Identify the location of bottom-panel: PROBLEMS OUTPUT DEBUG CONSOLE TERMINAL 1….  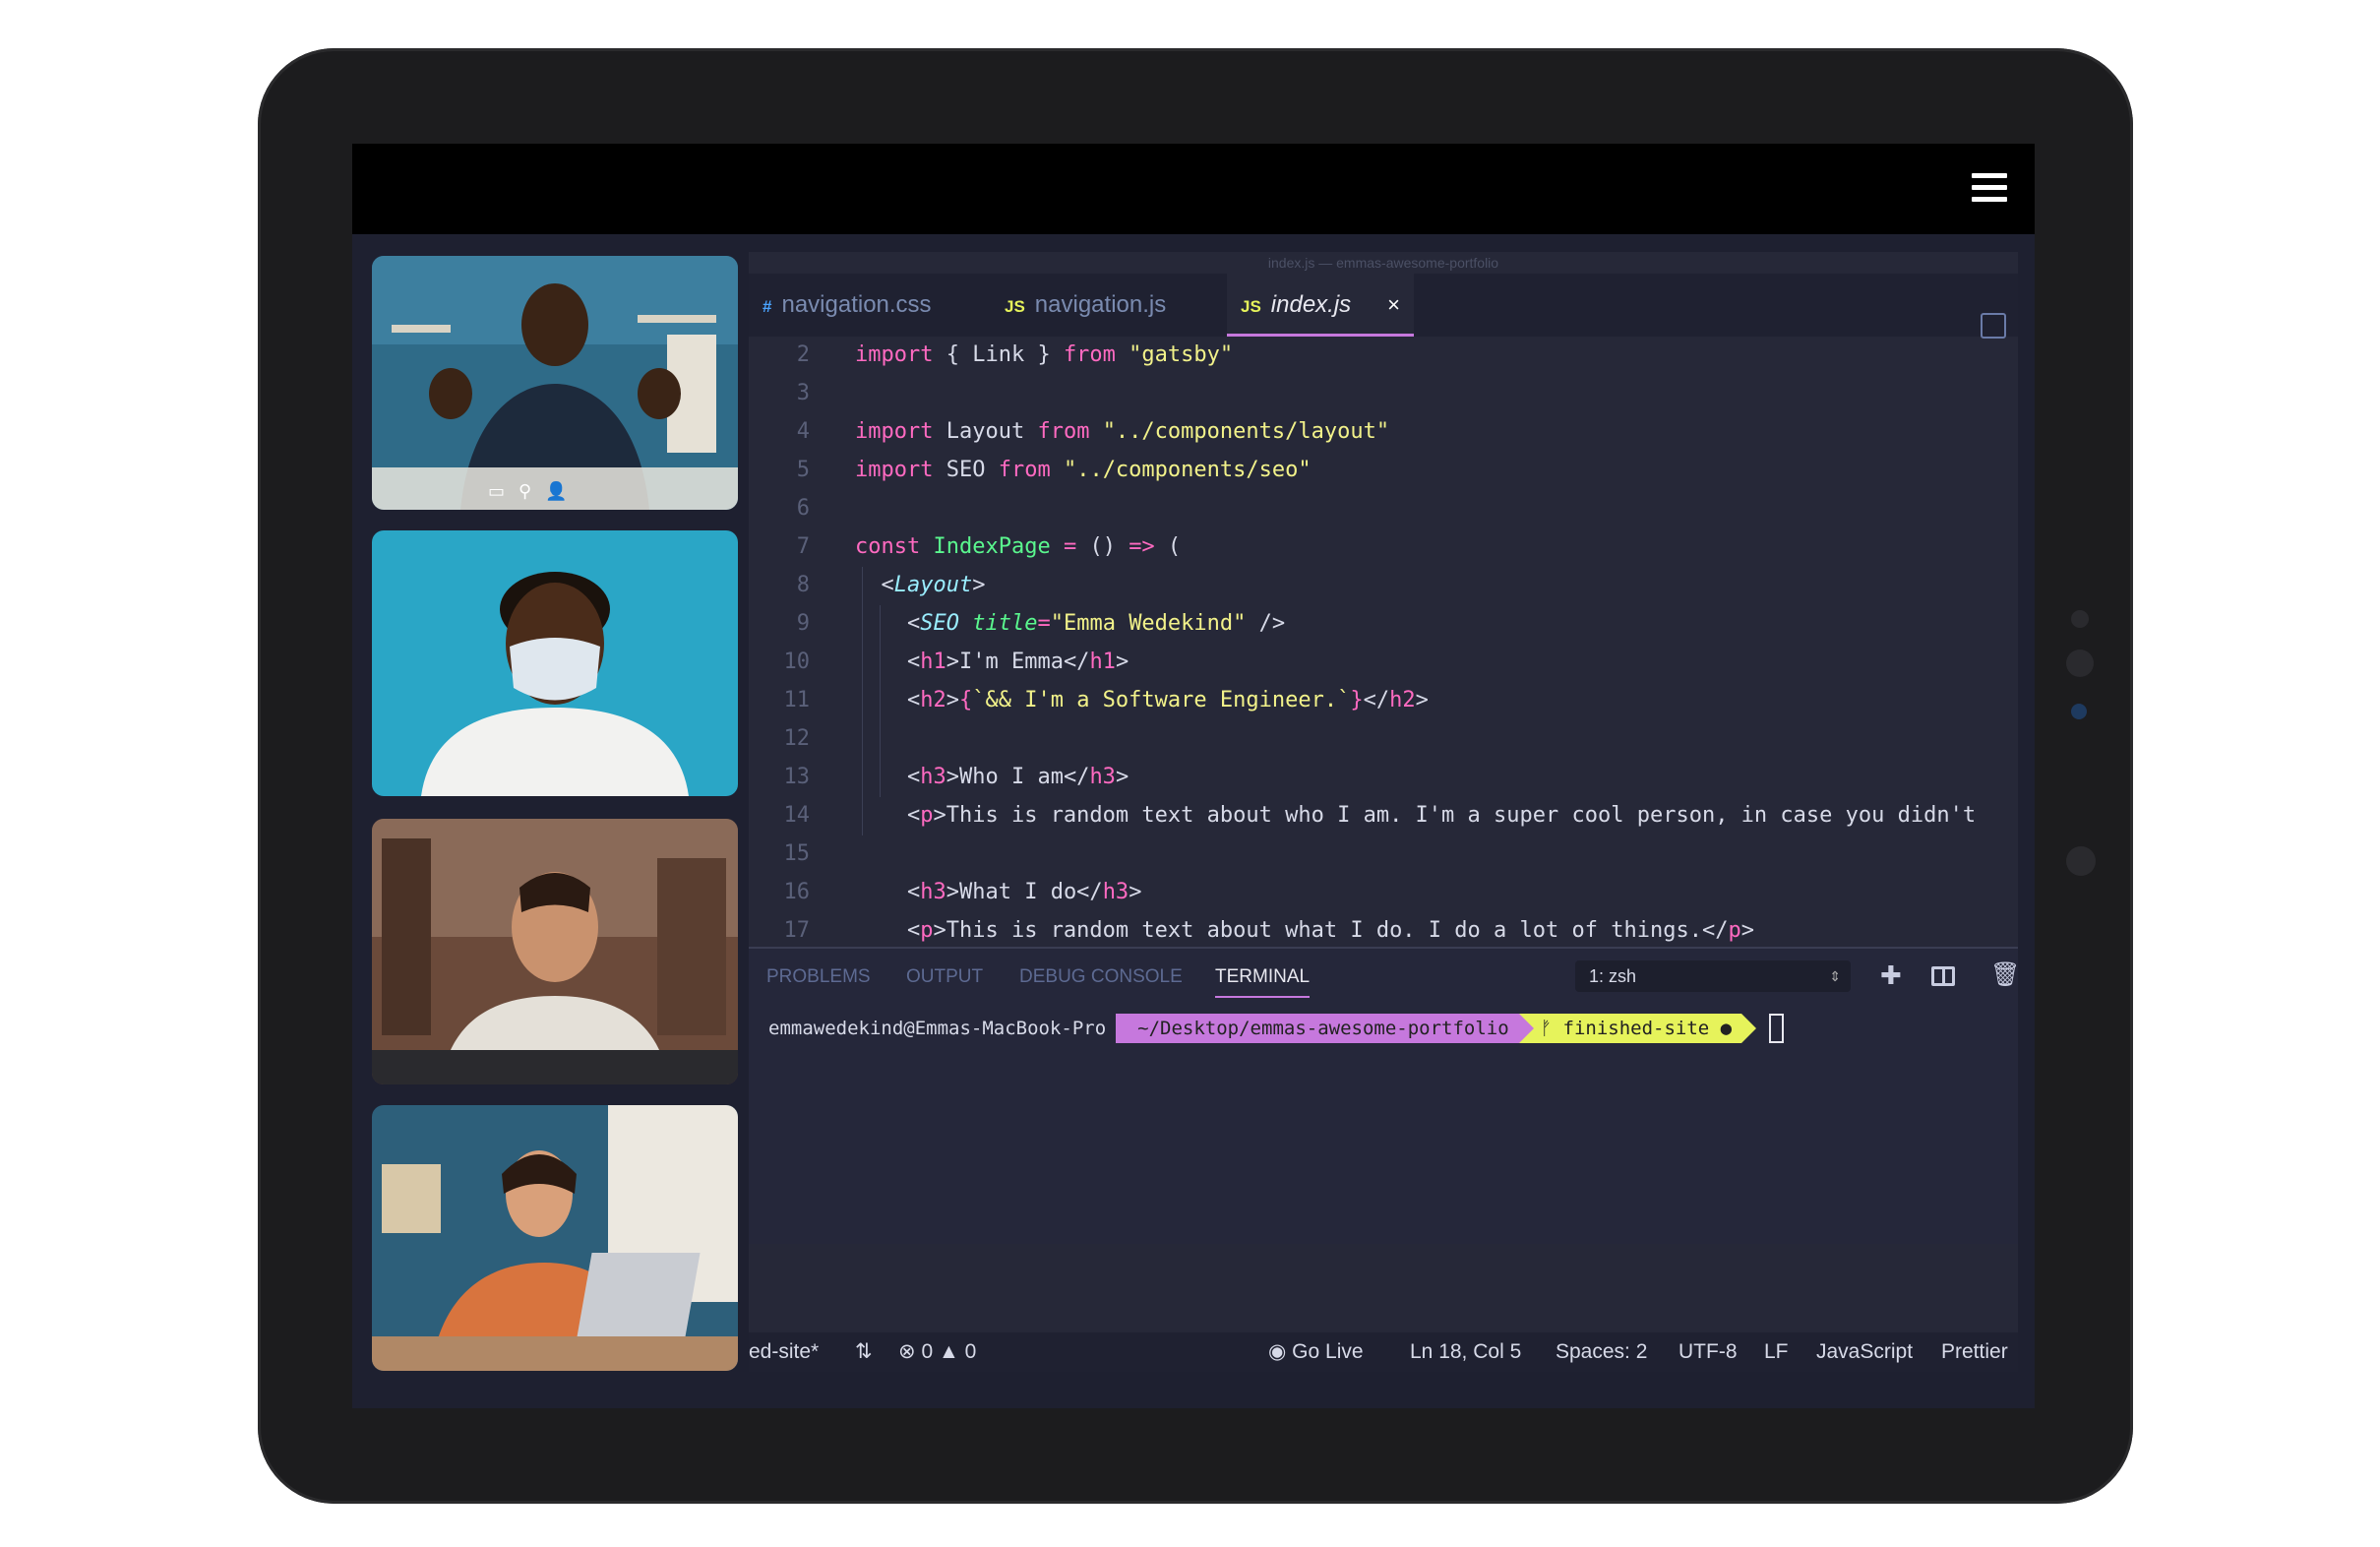
(1384, 1095).